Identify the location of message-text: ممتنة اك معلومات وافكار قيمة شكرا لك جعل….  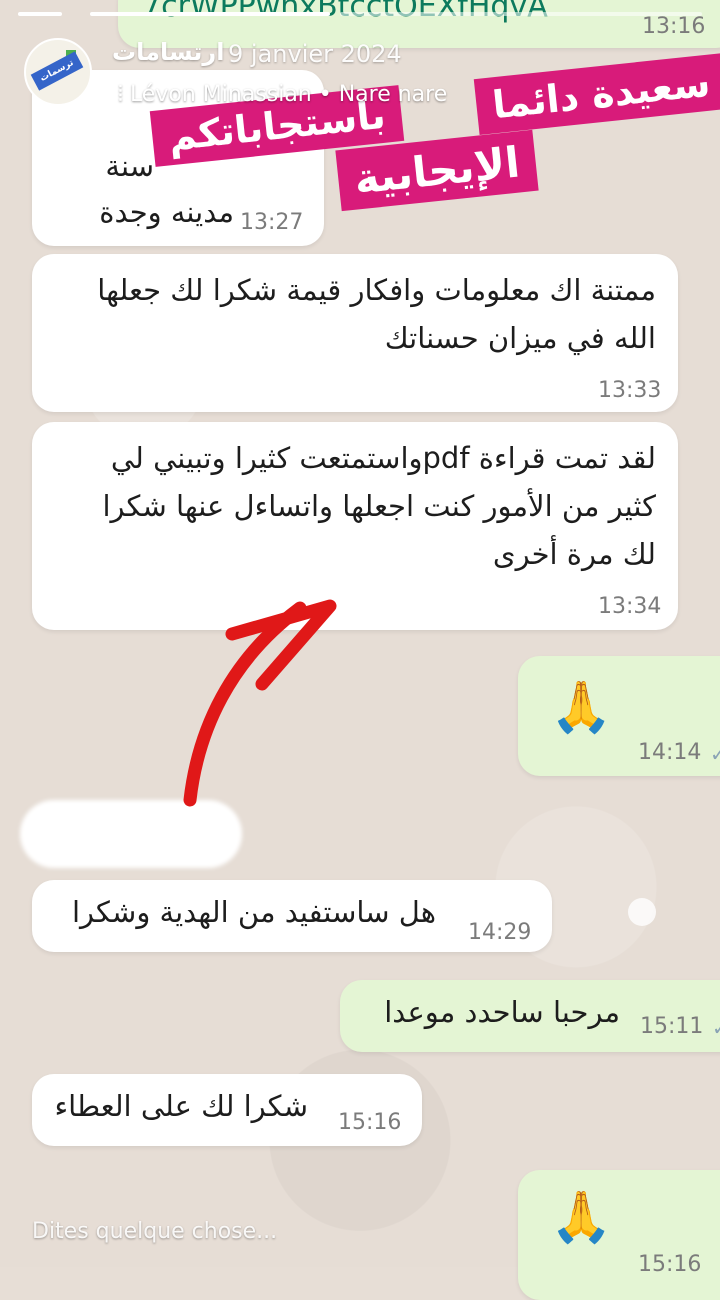
(376, 290).